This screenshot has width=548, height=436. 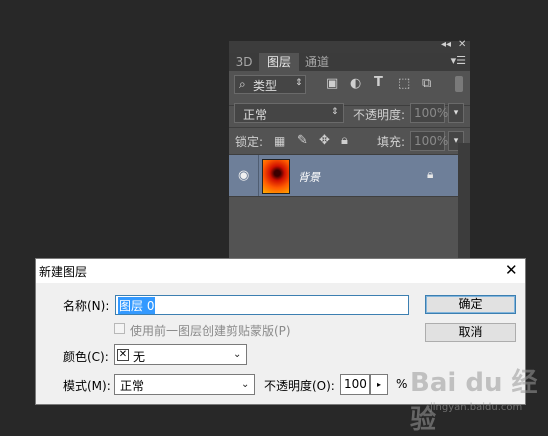 I want to click on opacity-label: 不透明度:, so click(x=379, y=115).